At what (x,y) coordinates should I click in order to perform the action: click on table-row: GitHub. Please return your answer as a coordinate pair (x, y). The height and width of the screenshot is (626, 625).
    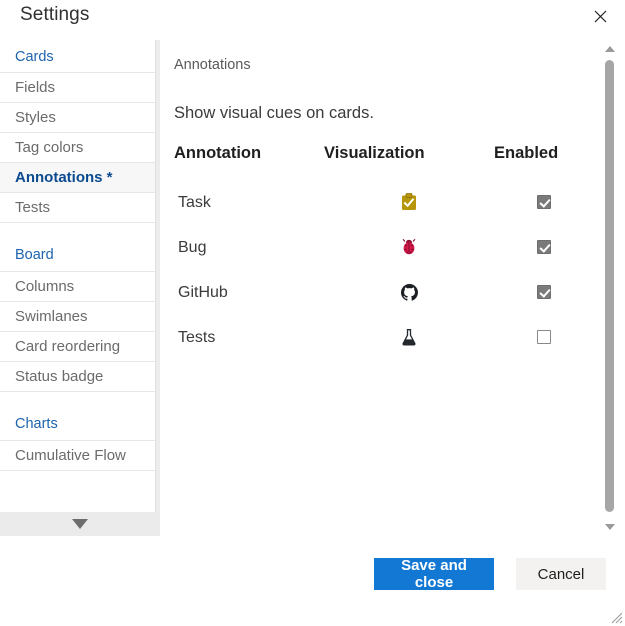
    Looking at the image, I should click on (384, 292).